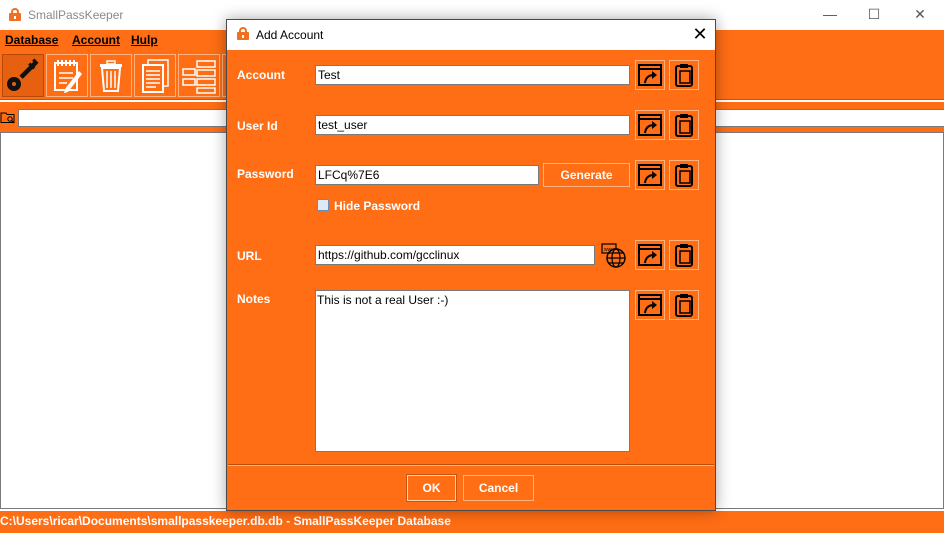 Image resolution: width=944 pixels, height=533 pixels. Describe the element at coordinates (323, 205) in the screenshot. I see `hide-password-checkbox` at that location.